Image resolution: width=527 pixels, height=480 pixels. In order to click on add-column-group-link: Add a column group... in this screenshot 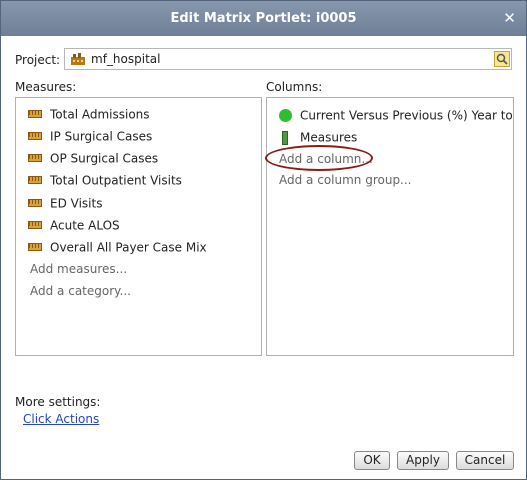, I will do `click(345, 180)`.